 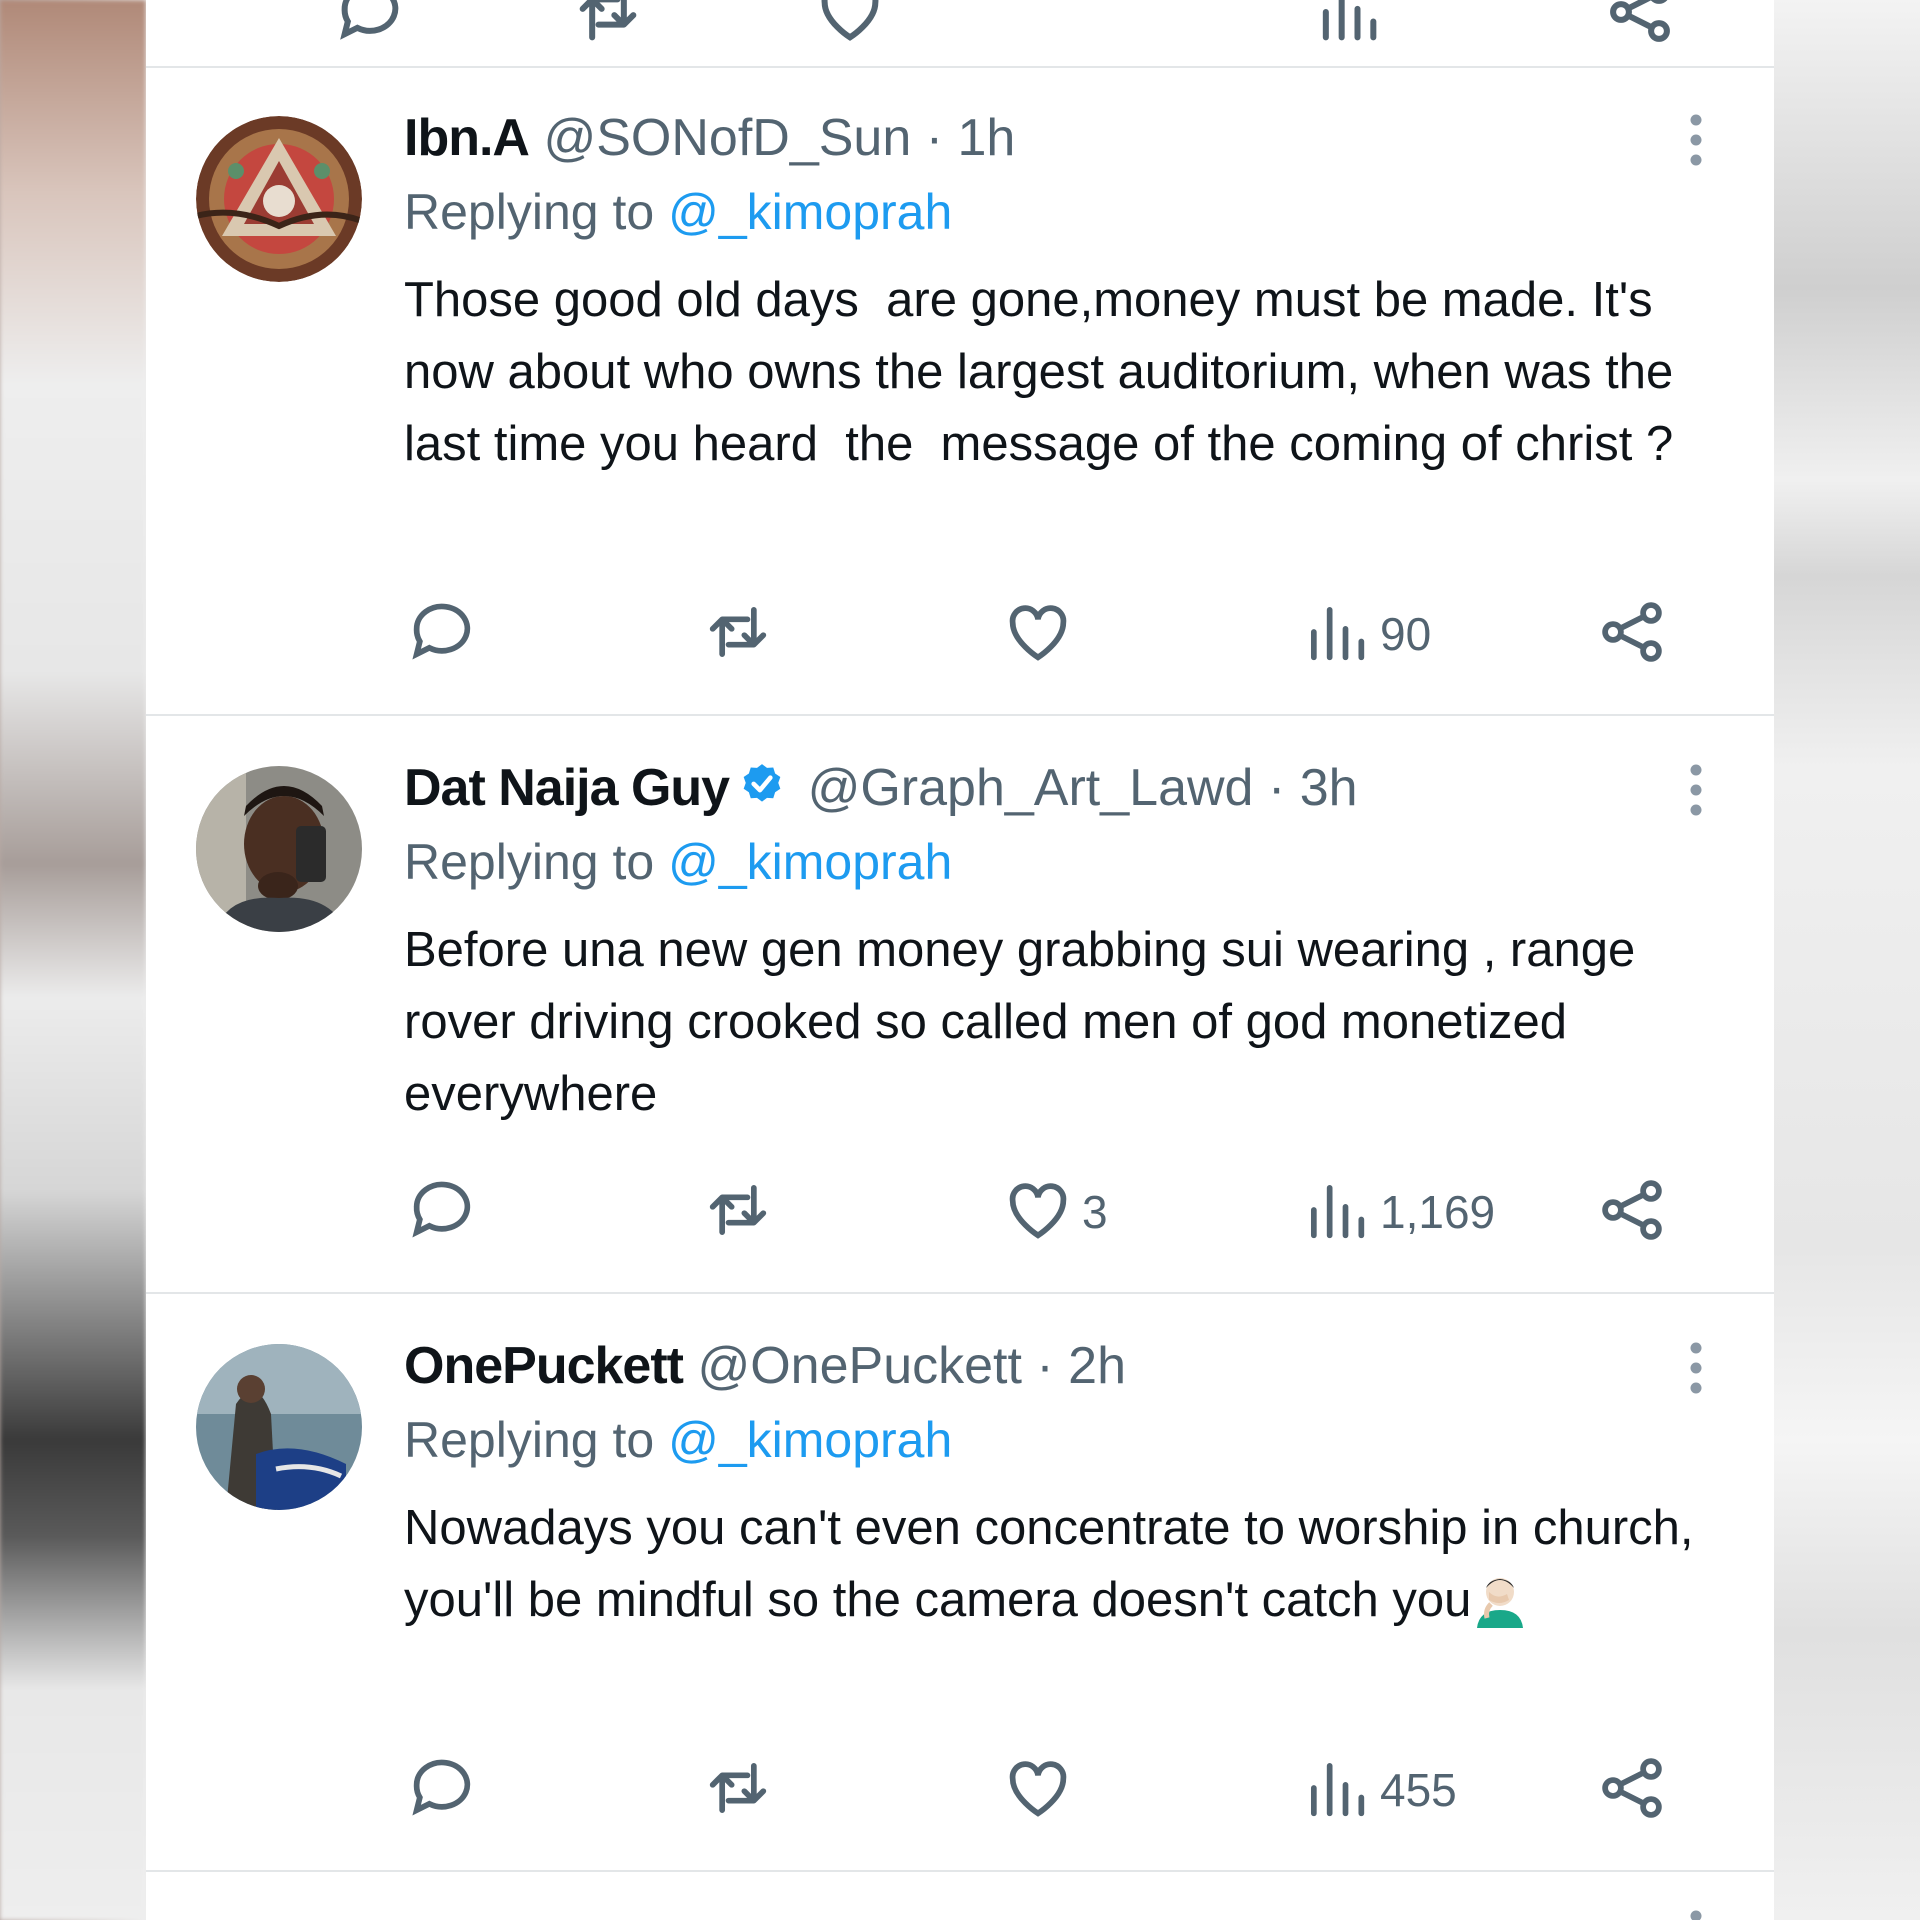 I want to click on action-bar: 3 1,169, so click(x=1064, y=1212).